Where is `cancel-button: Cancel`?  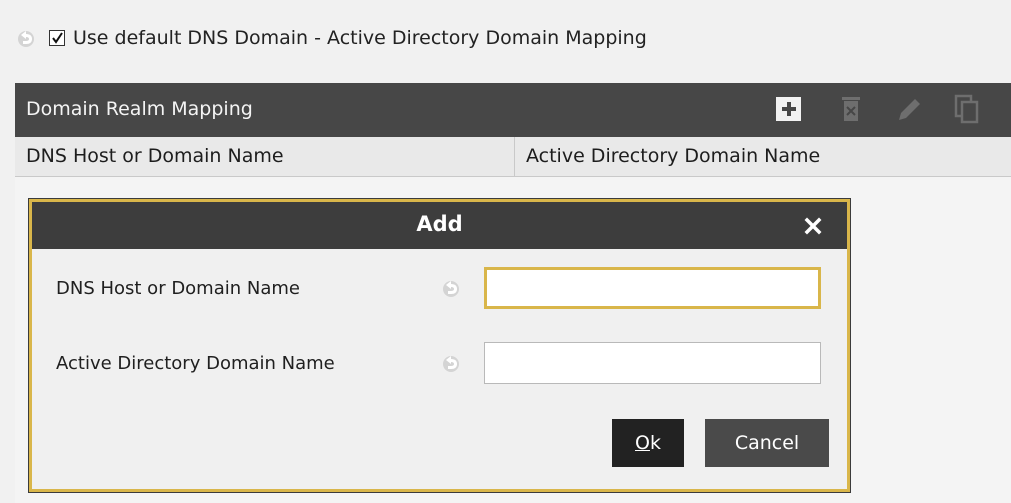 cancel-button: Cancel is located at coordinates (767, 443).